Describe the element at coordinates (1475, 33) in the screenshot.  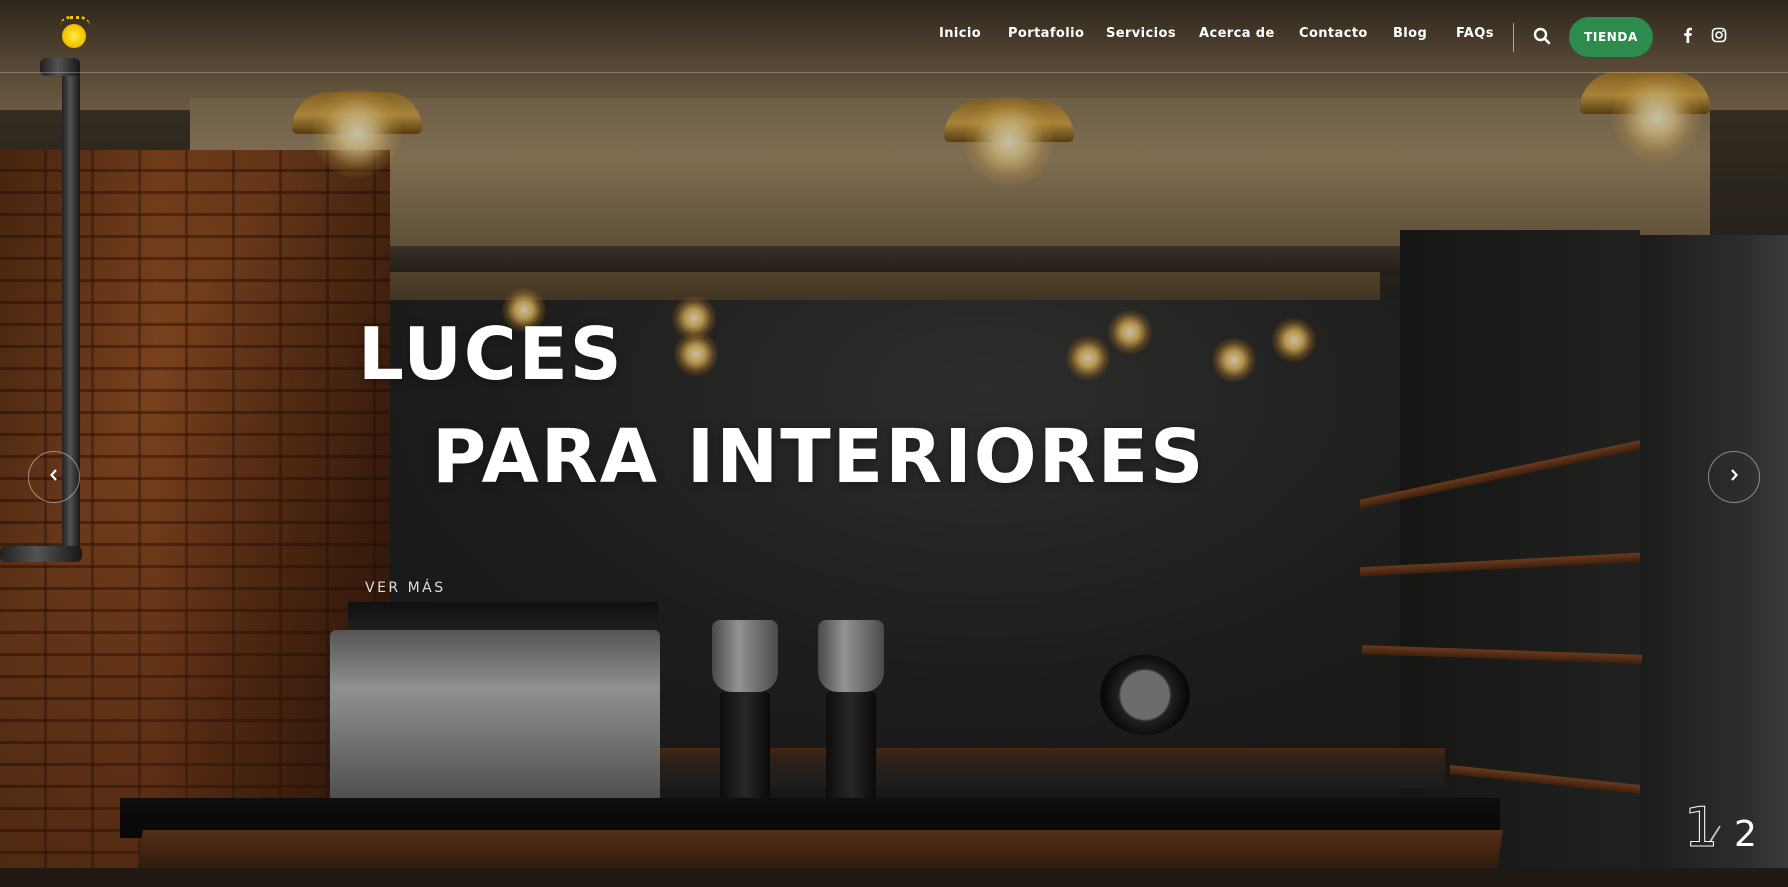
I see `nav-item-faqs: FAQs` at that location.